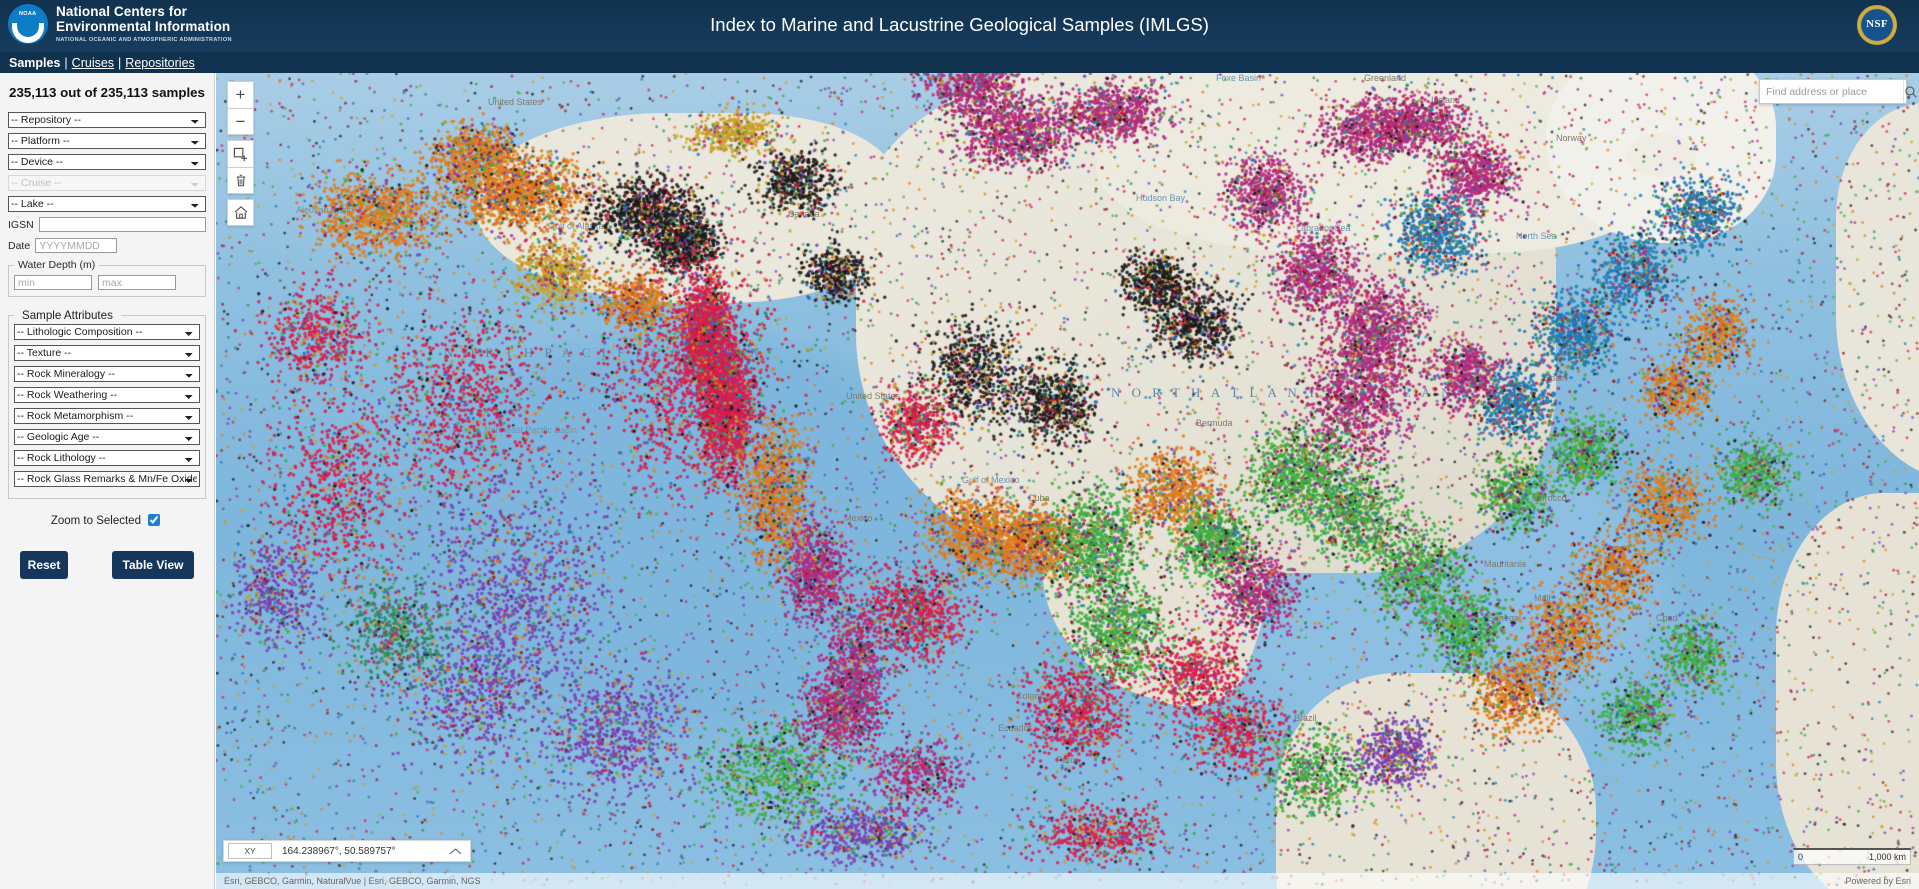 This screenshot has width=1919, height=889. I want to click on search-input, so click(1831, 91).